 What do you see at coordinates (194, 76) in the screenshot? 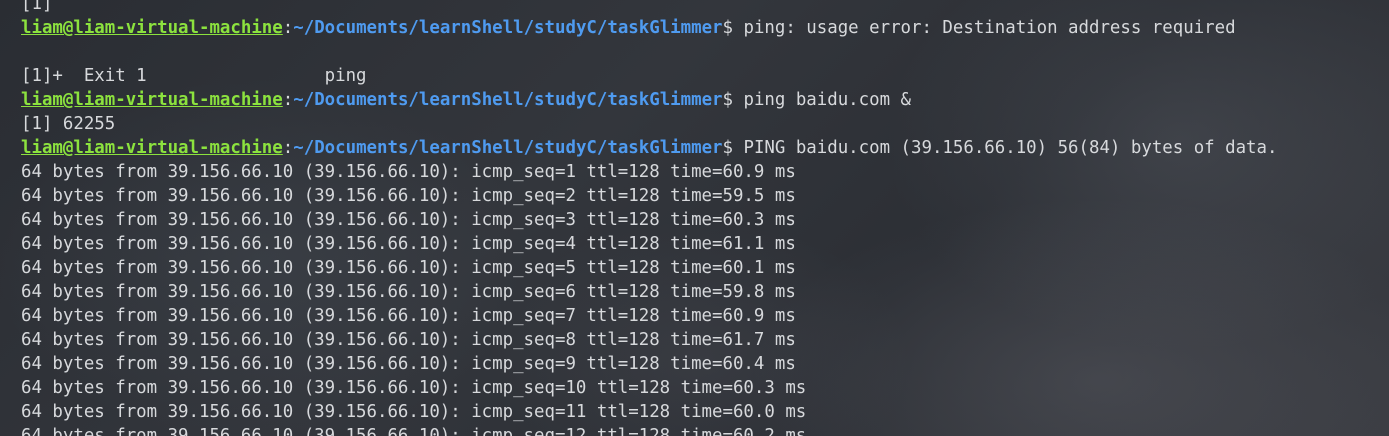
I see `output-line: [1]+ Exit 1 ping` at bounding box center [194, 76].